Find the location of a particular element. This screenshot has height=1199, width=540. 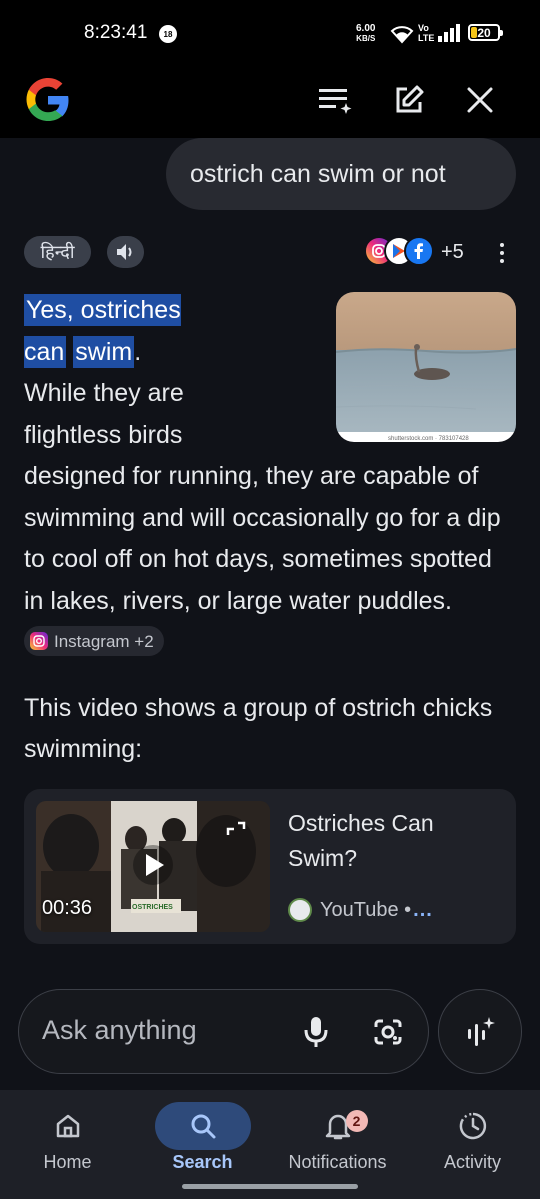

source-icons is located at coordinates (399, 251).